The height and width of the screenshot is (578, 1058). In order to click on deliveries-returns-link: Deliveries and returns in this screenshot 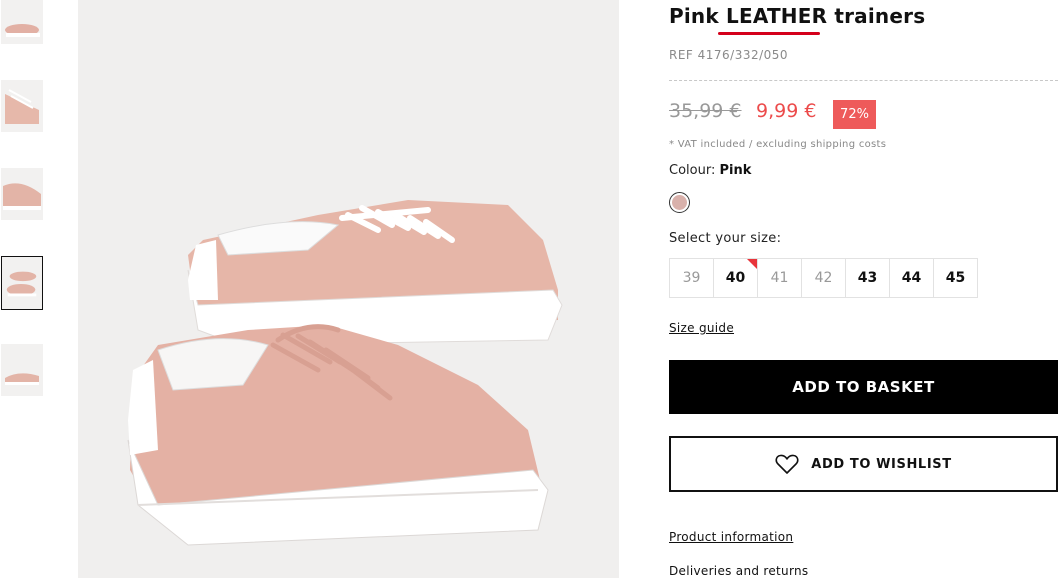, I will do `click(738, 571)`.